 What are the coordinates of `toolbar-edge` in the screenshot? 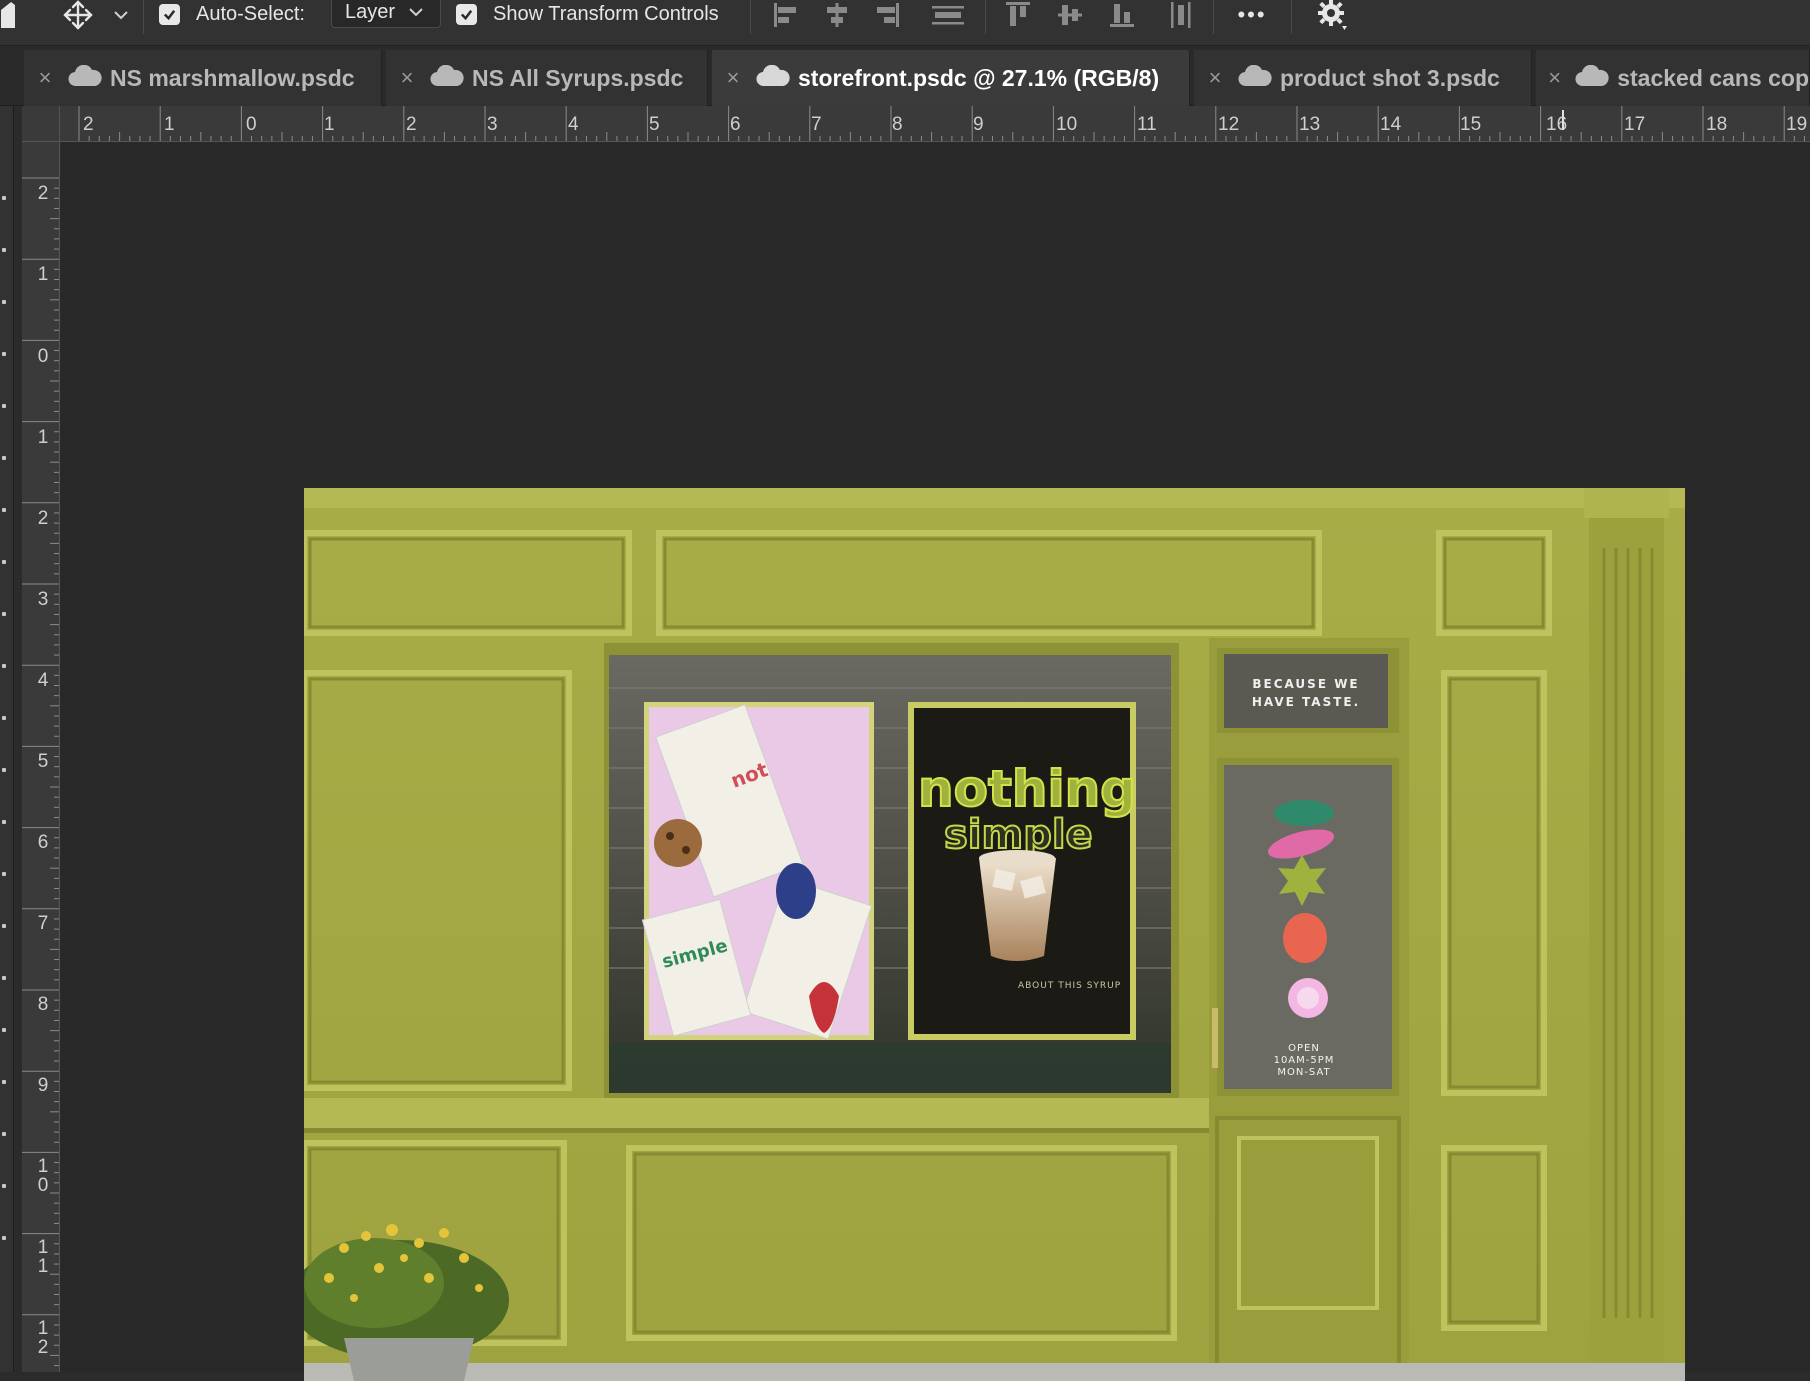 It's located at (7, 739).